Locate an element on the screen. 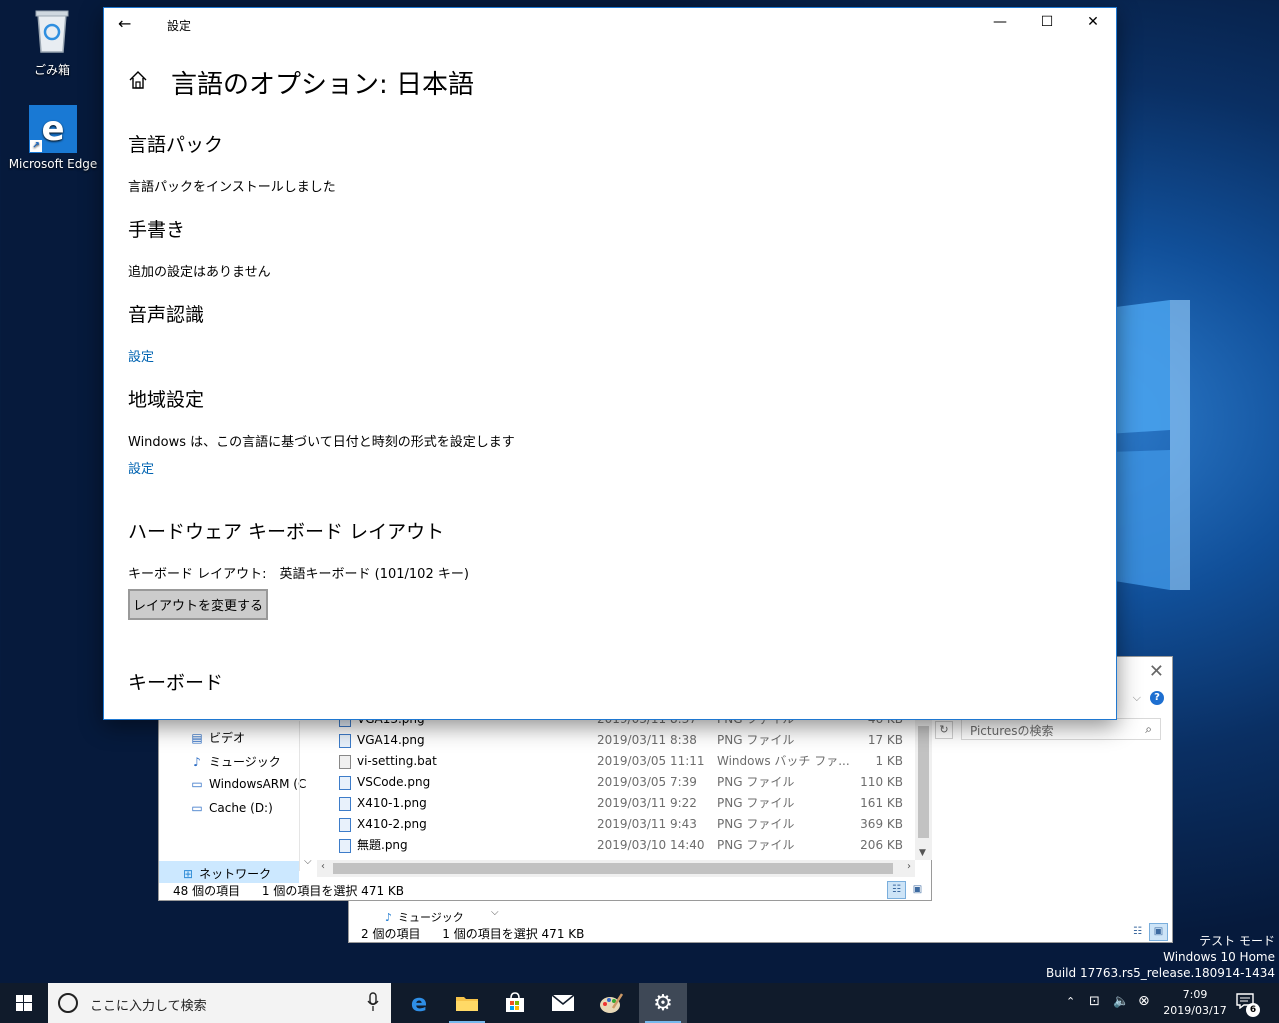 The height and width of the screenshot is (1023, 1279). file-name: vi-setting.bat is located at coordinates (397, 761).